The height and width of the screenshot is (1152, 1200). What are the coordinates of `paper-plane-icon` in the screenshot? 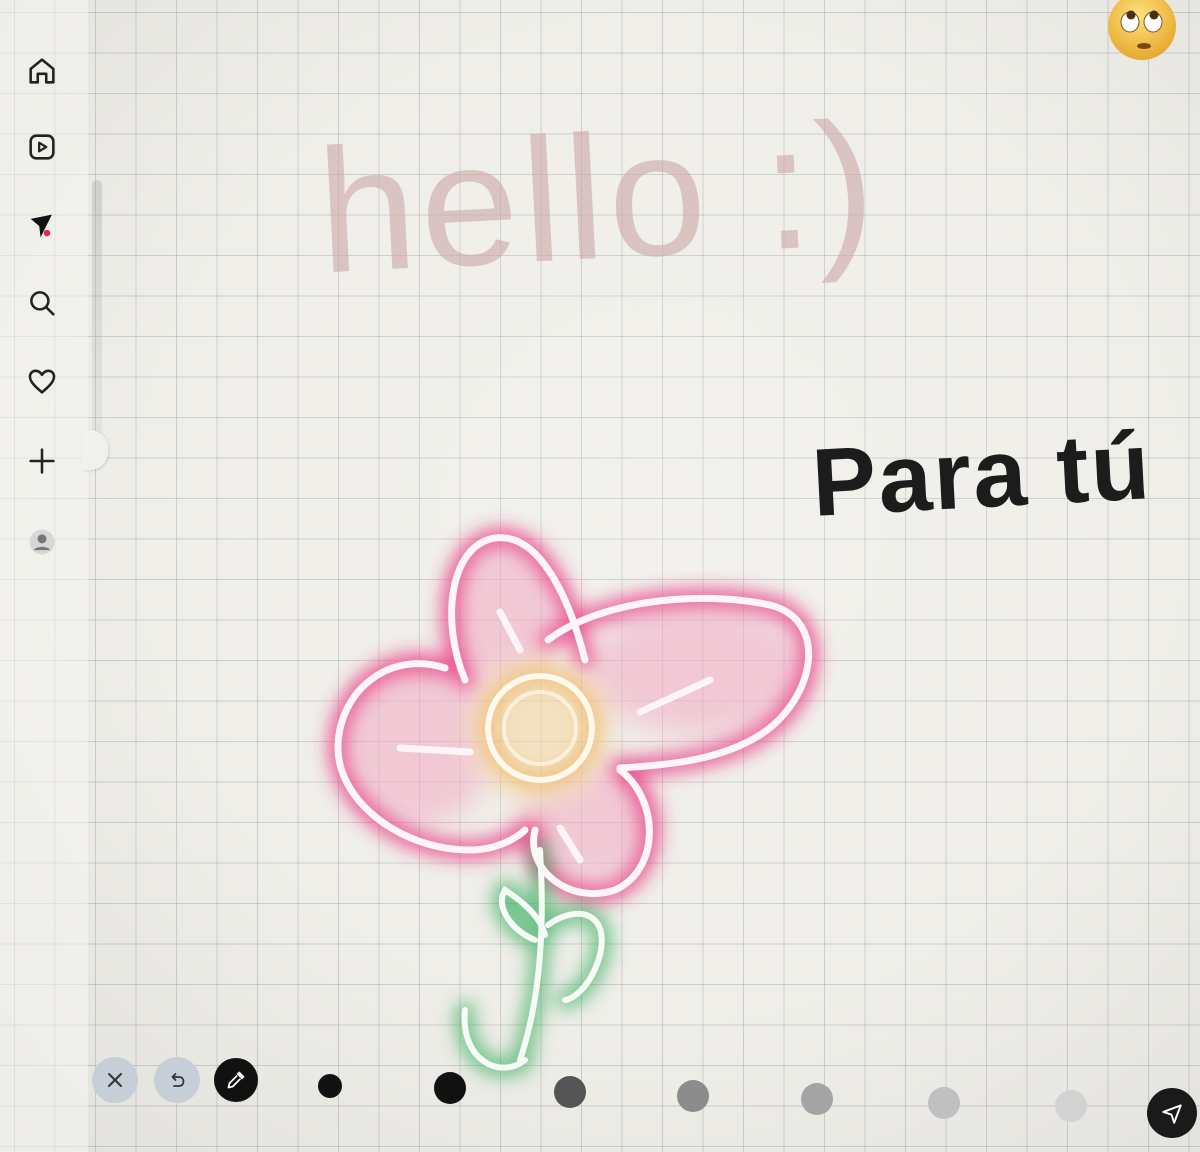 It's located at (41, 226).